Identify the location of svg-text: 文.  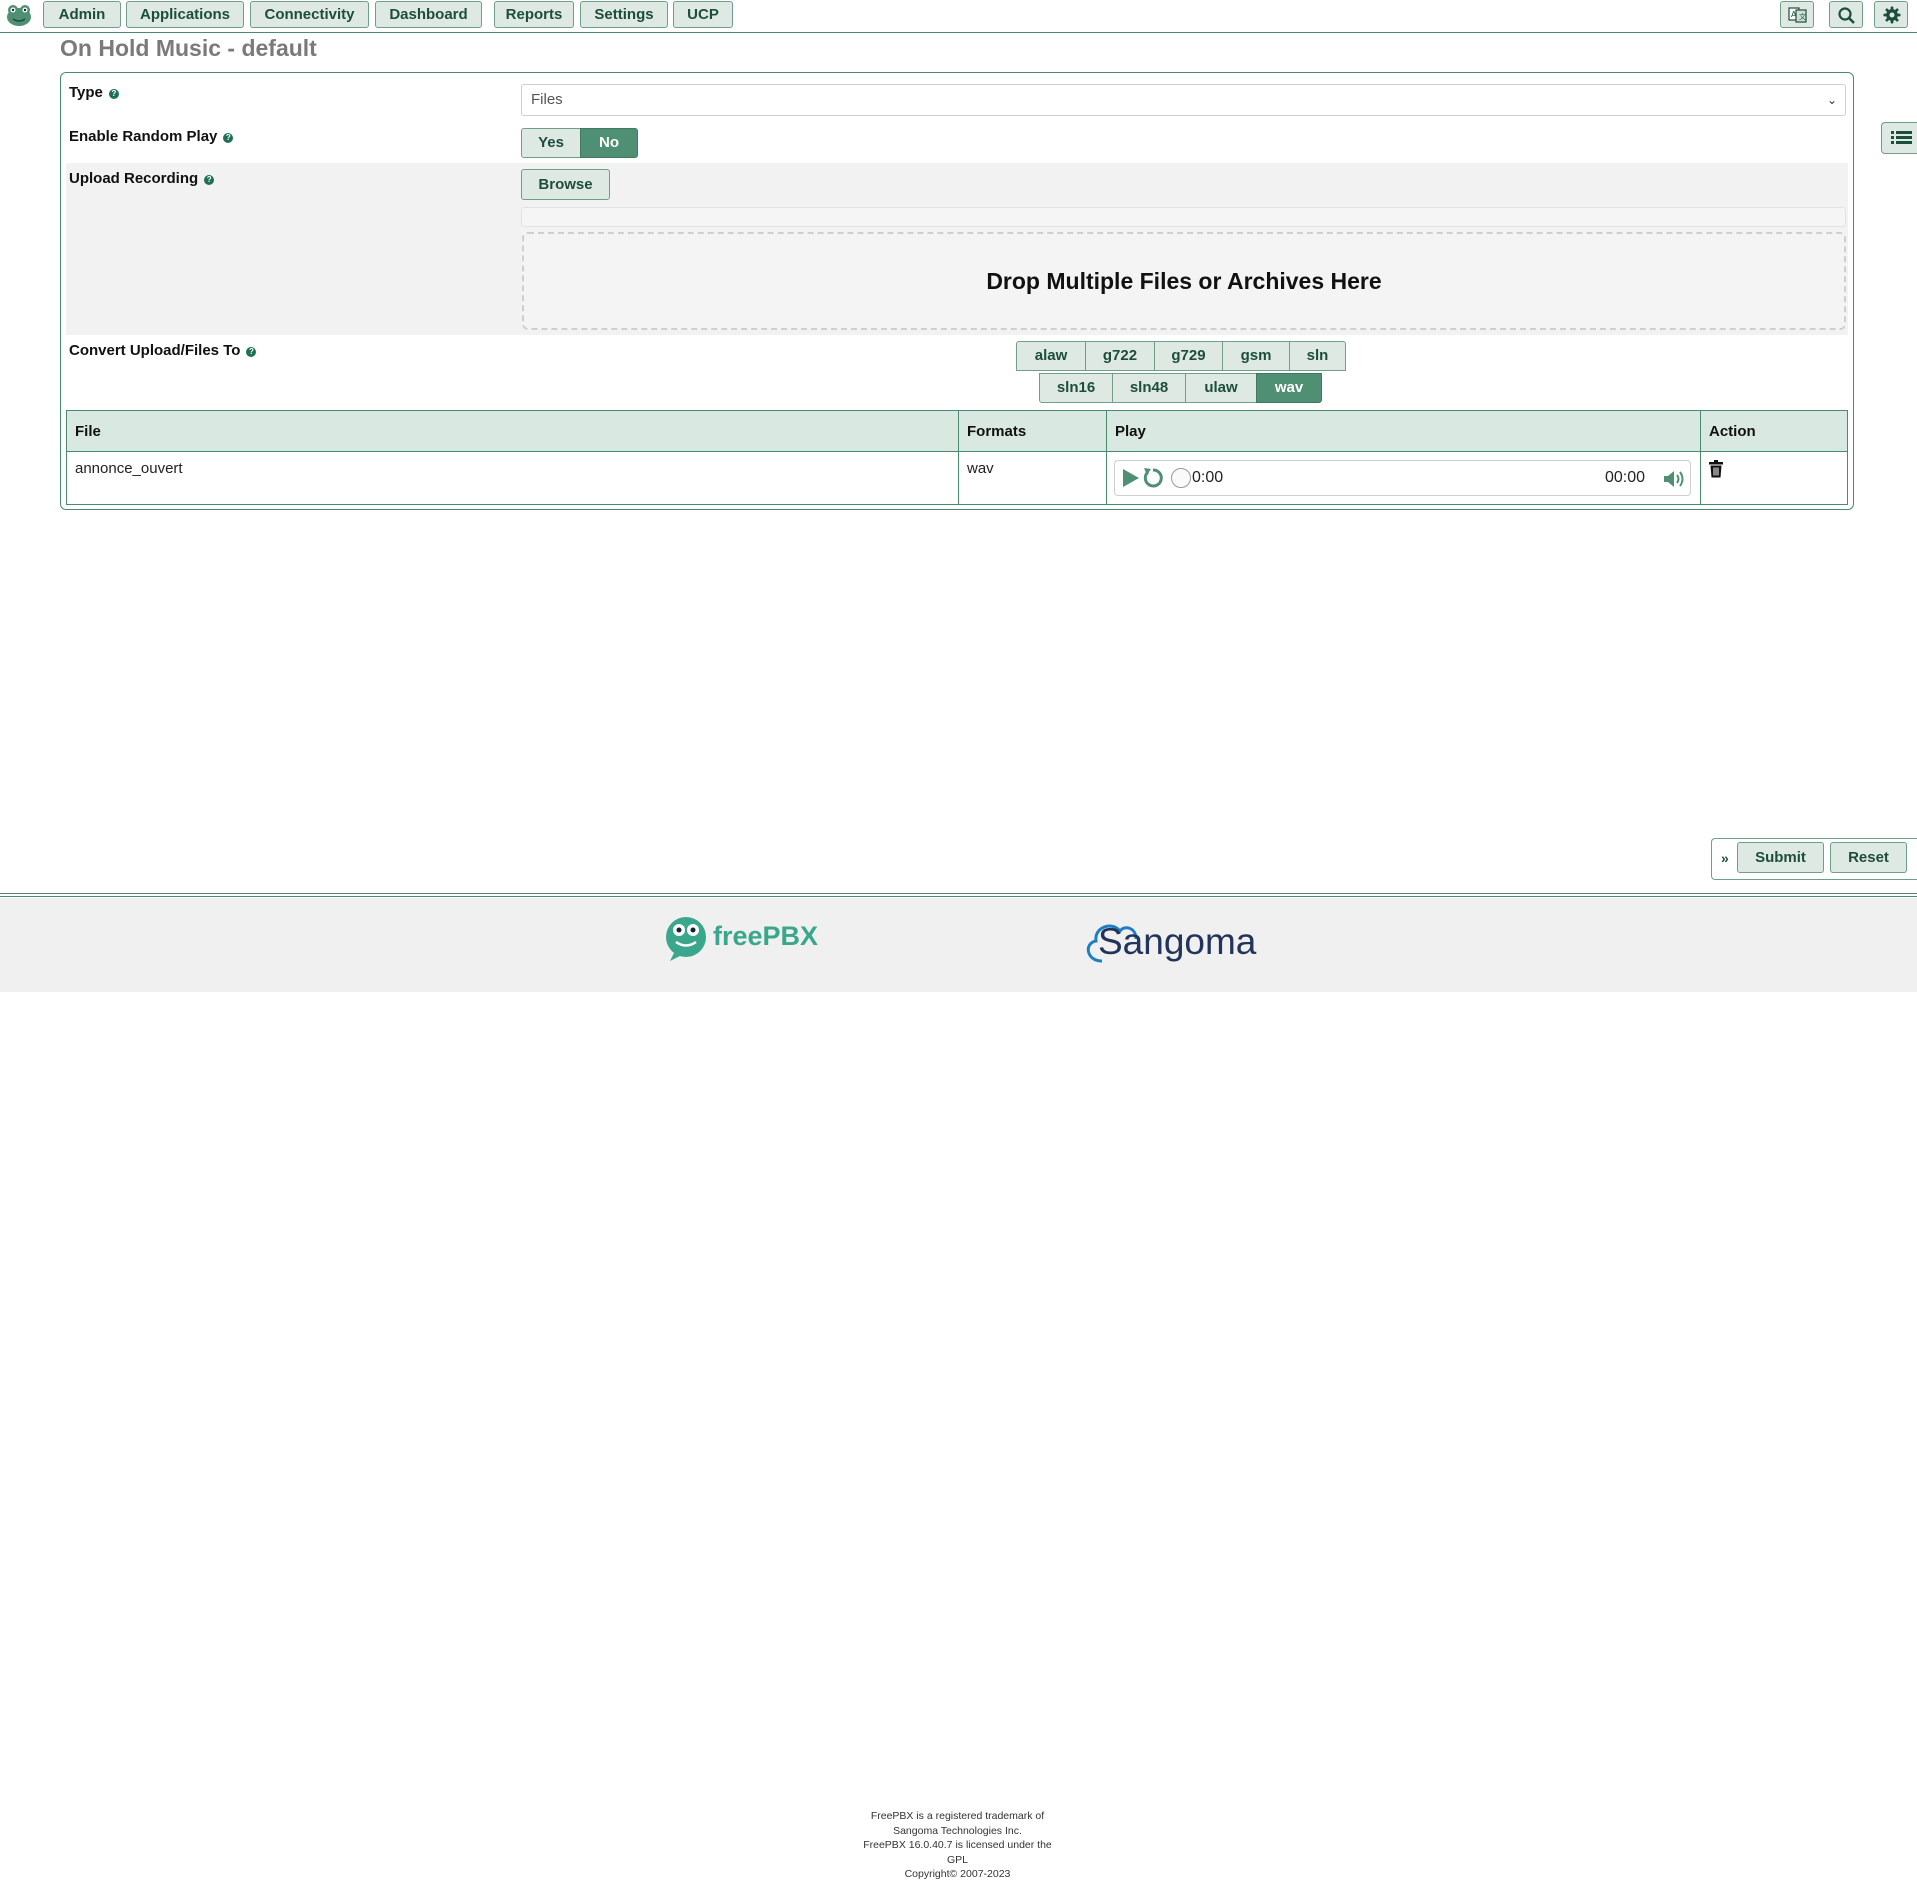
(1802, 16).